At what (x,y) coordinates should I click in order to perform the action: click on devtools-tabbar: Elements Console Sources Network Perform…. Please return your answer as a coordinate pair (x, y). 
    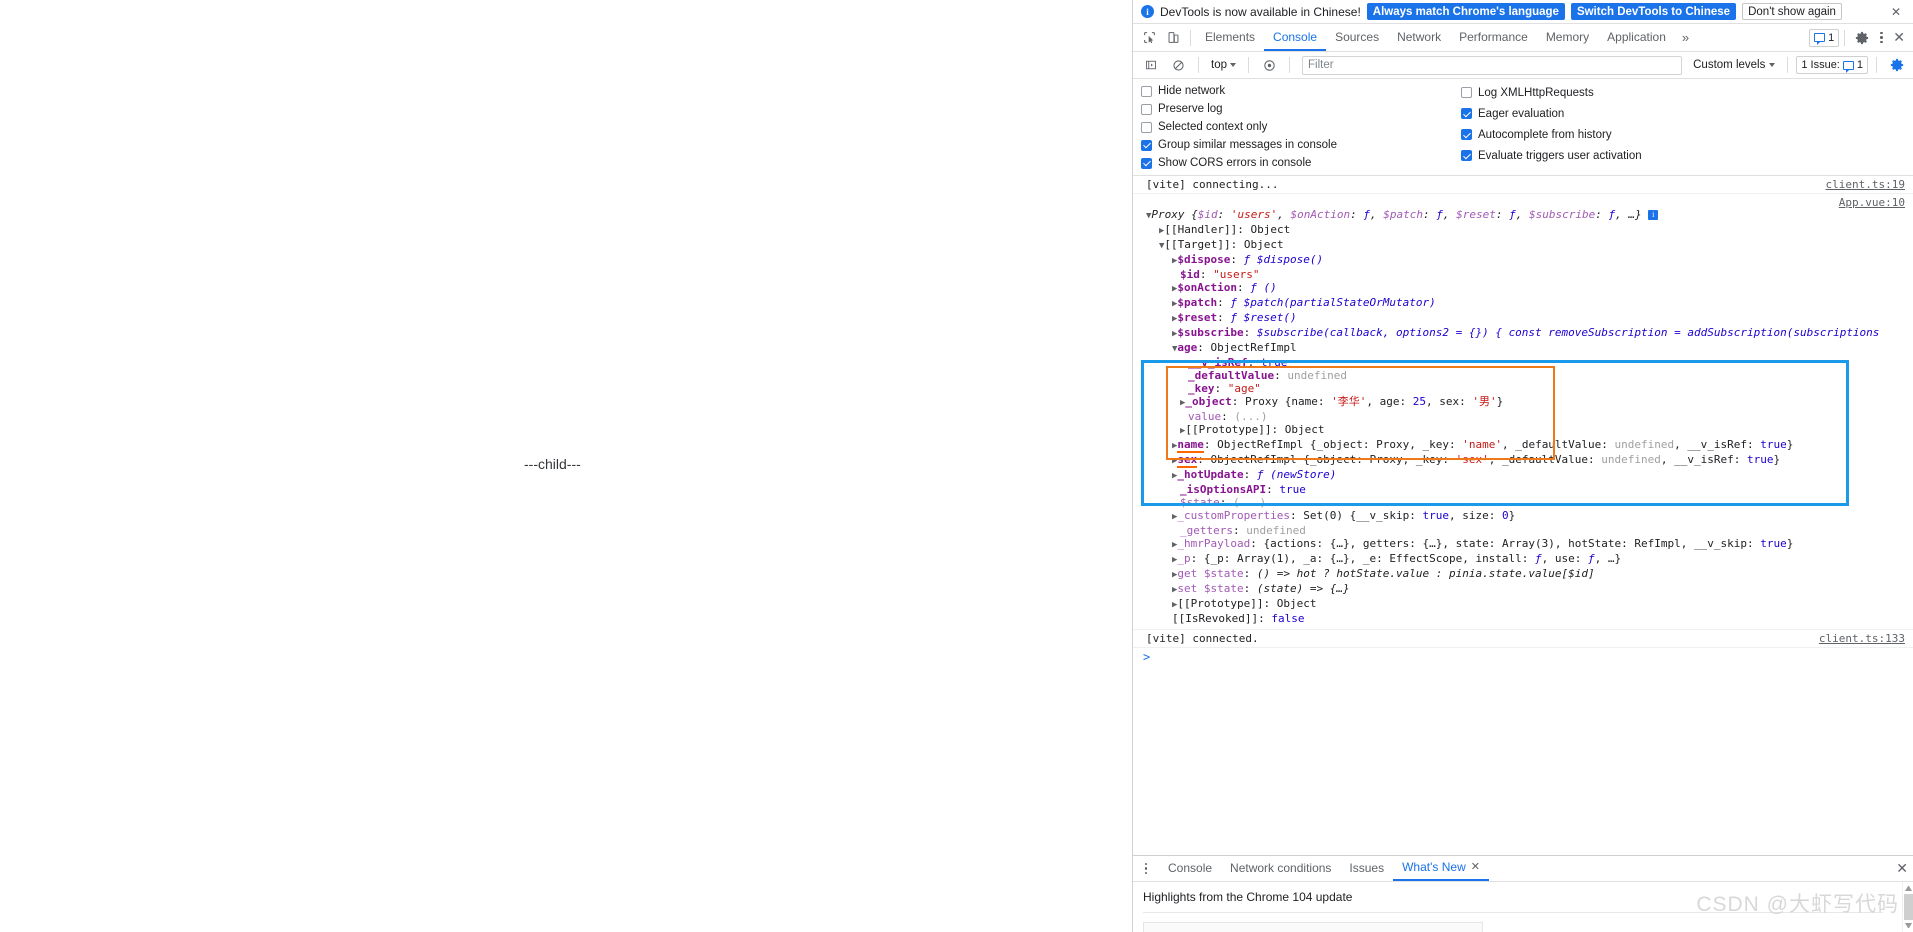
    Looking at the image, I should click on (1523, 38).